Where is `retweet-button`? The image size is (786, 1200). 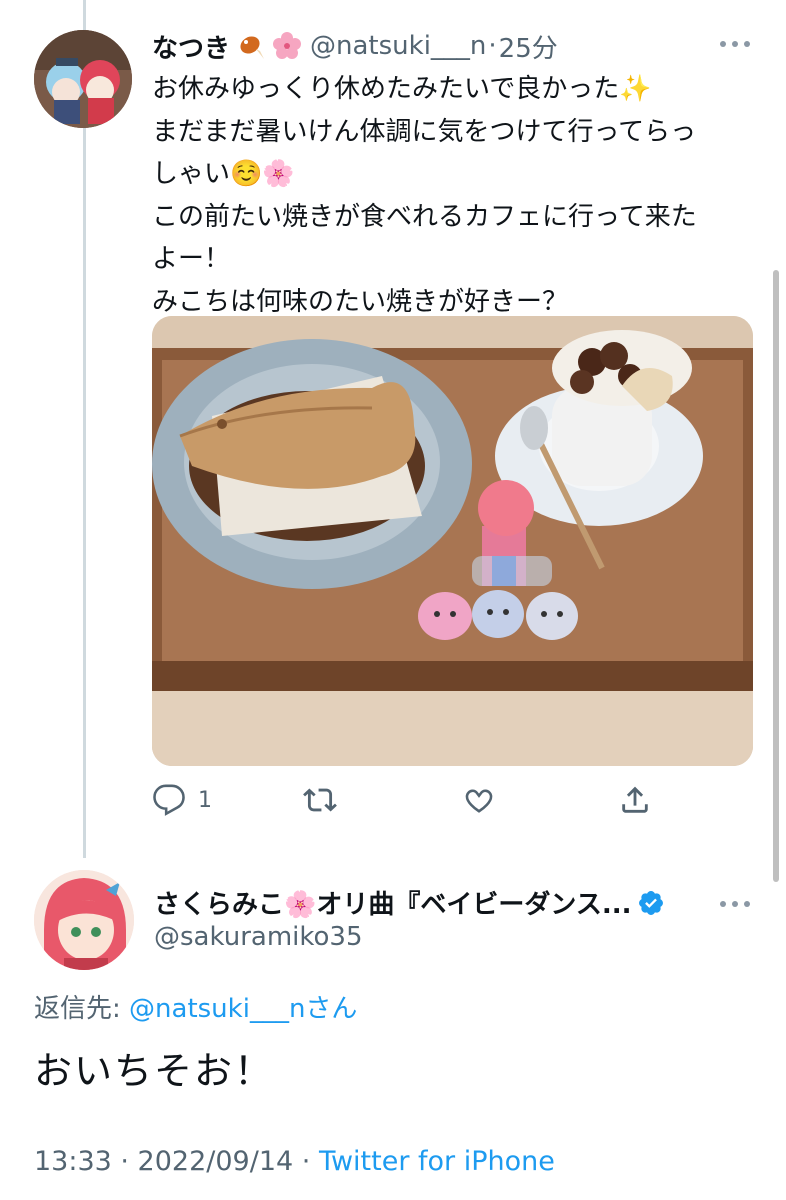
retweet-button is located at coordinates (320, 800).